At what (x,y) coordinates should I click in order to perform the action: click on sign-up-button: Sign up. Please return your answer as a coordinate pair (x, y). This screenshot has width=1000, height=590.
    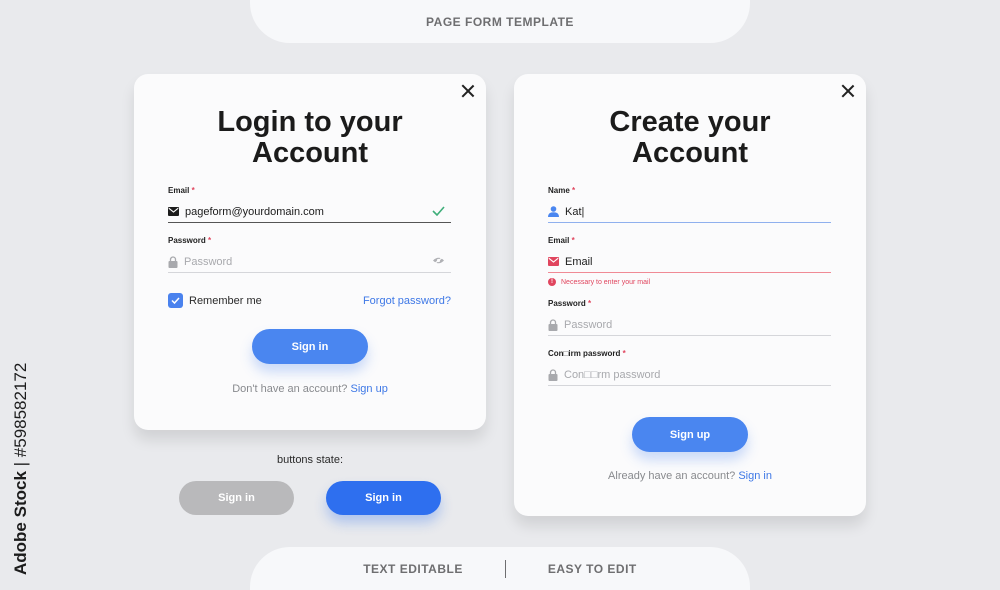
    Looking at the image, I should click on (690, 434).